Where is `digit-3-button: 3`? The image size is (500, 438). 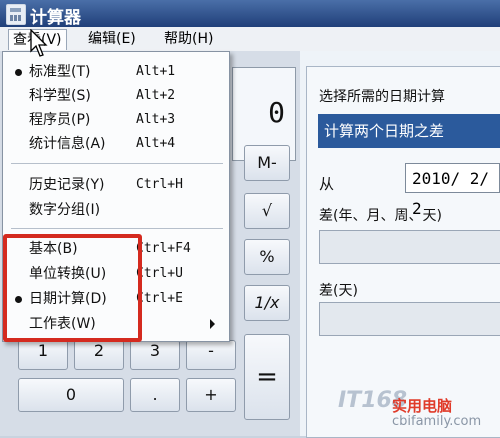
digit-3-button: 3 is located at coordinates (155, 355).